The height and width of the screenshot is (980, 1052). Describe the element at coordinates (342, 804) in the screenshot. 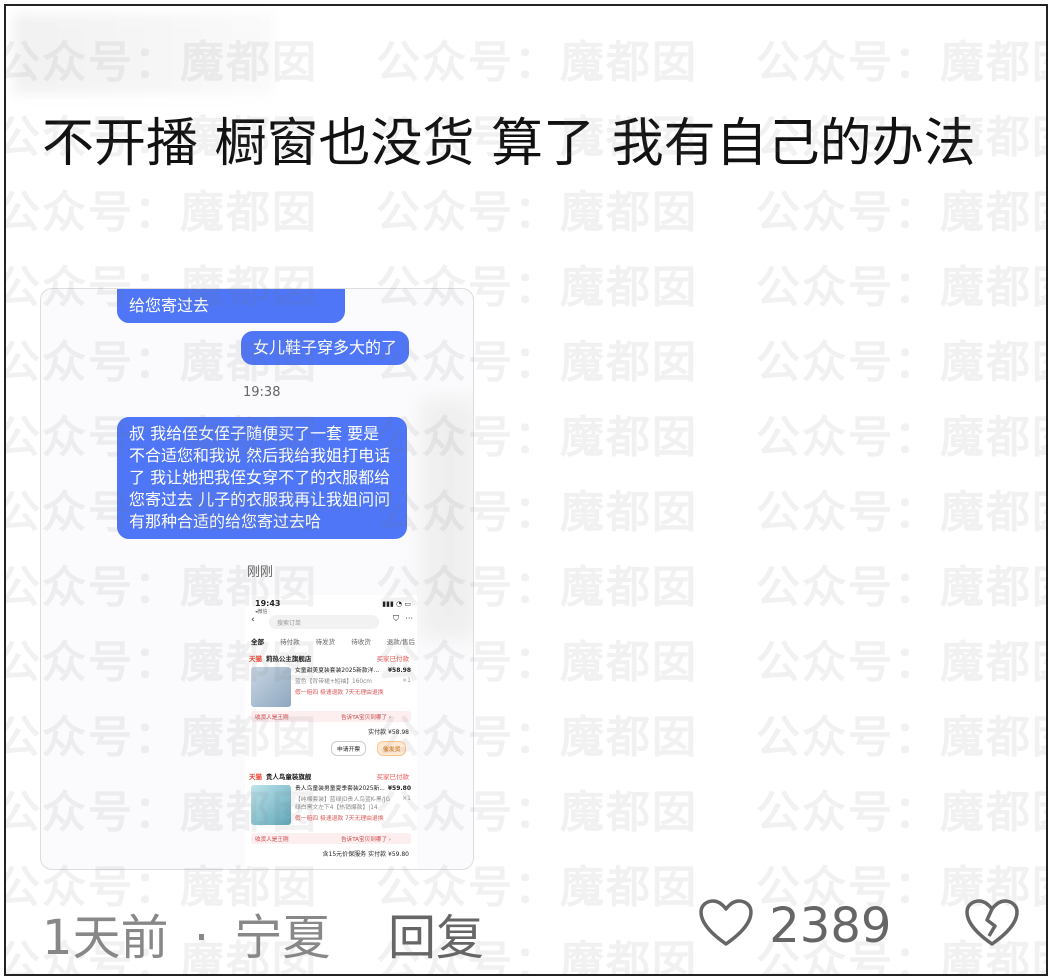

I see `product-spec: 【纯棉套装】蓝绿JD贵人鸟蓝K-黑/JG绿白黑文左下4【热销爆款】|14` at that location.